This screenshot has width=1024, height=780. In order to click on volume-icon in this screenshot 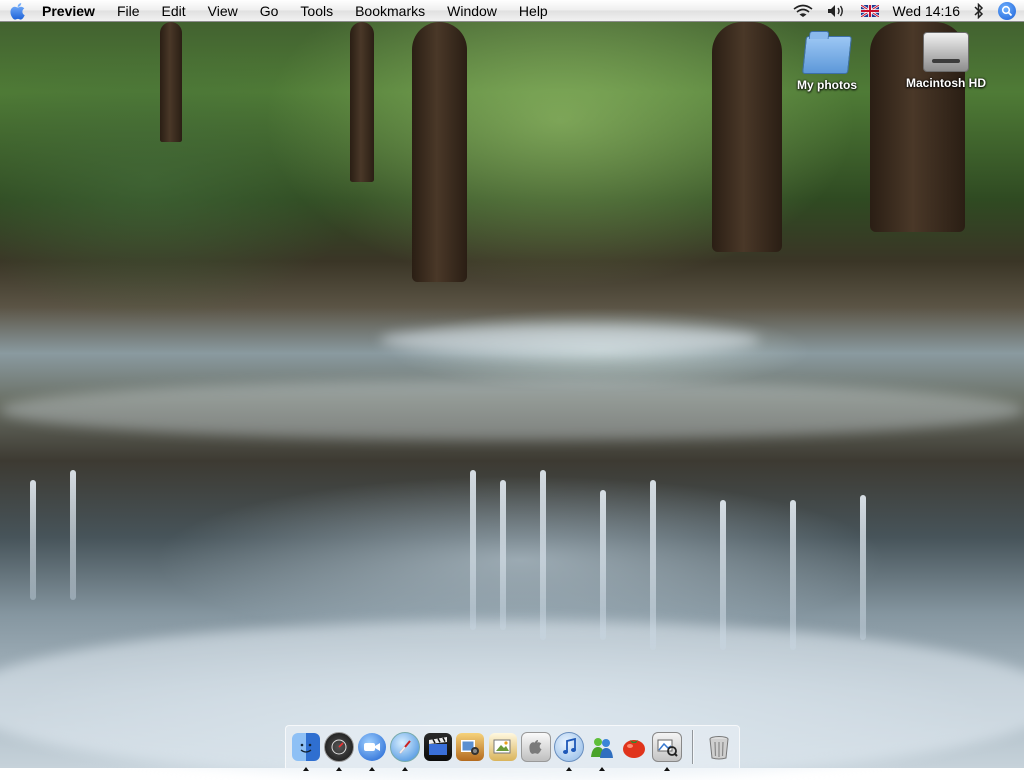, I will do `click(837, 11)`.